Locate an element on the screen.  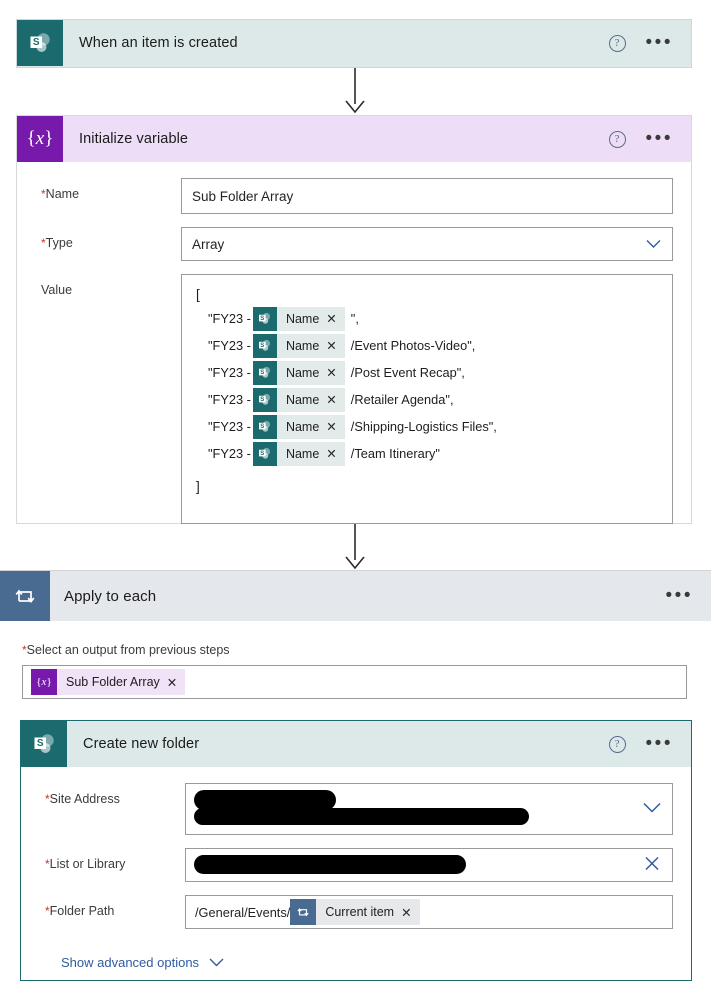
field-row-type: *Type Array is located at coordinates (354, 244).